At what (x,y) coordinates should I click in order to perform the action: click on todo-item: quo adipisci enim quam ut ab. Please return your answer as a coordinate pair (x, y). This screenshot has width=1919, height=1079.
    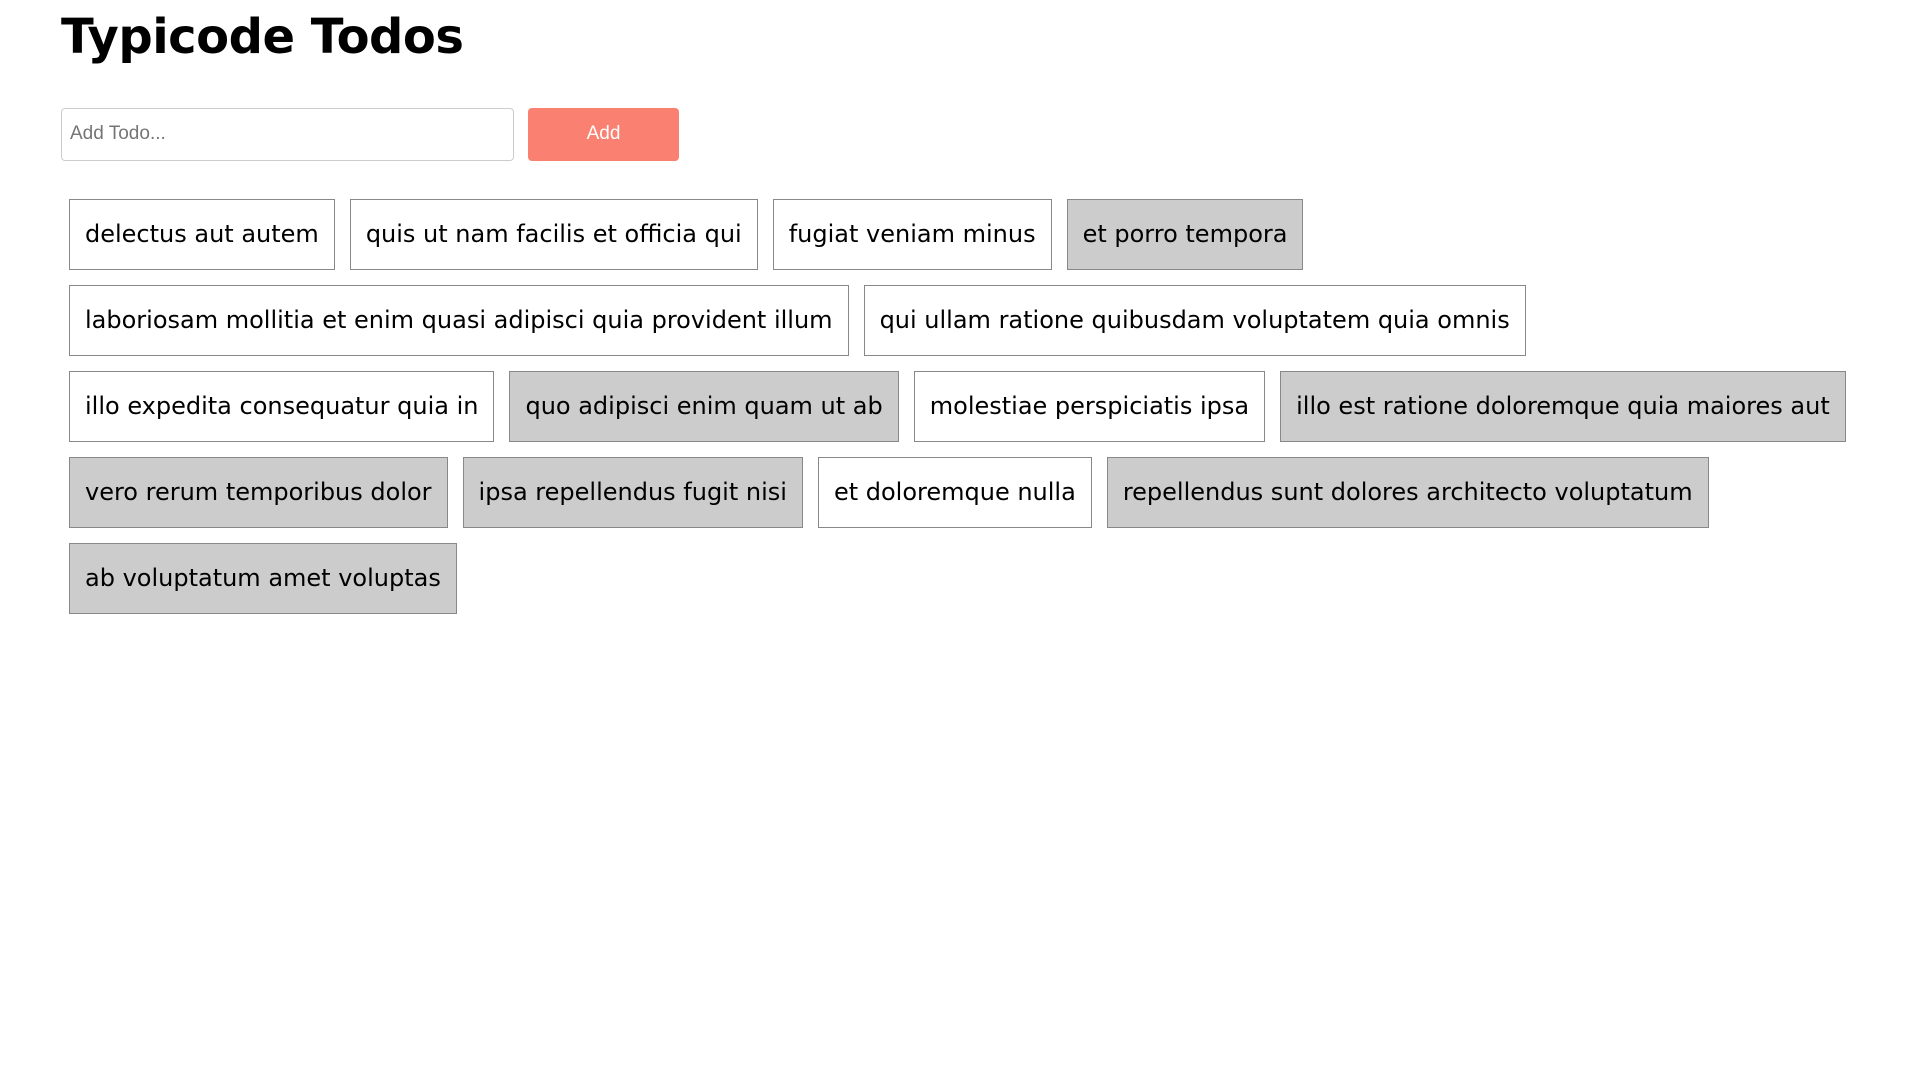
    Looking at the image, I should click on (704, 406).